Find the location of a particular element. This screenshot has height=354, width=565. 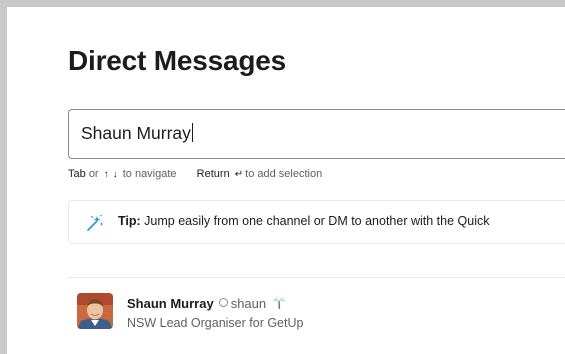

results-divider is located at coordinates (316, 277).